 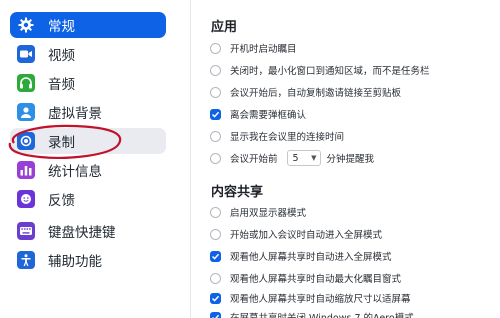 What do you see at coordinates (26, 25) in the screenshot?
I see `gear-icon` at bounding box center [26, 25].